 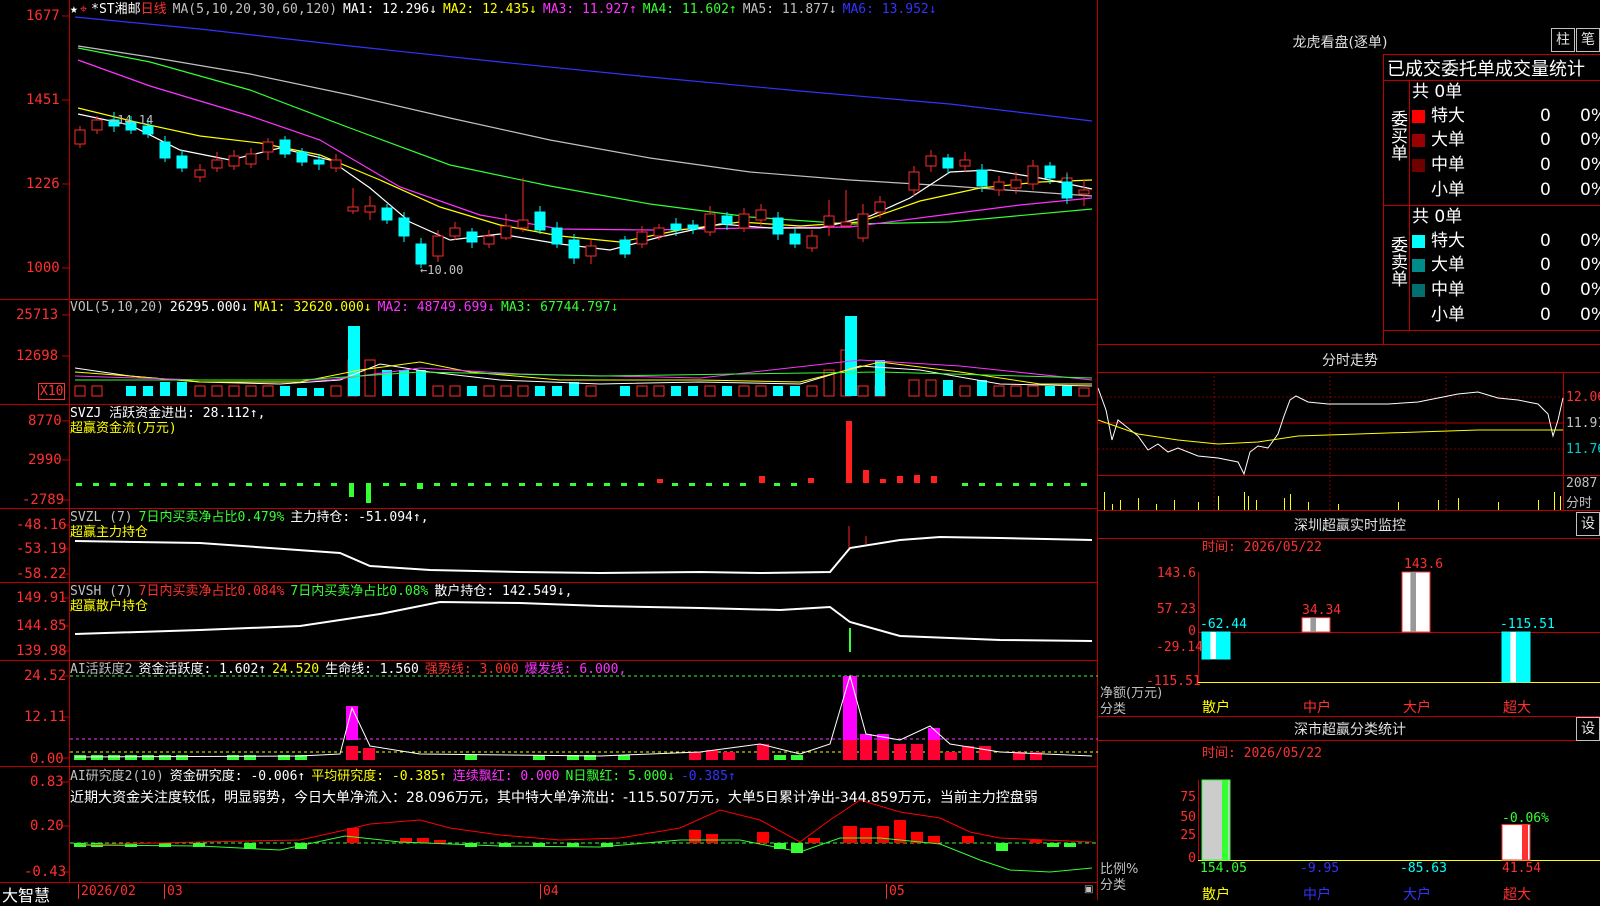 What do you see at coordinates (1418, 165) in the screenshot?
I see `buy-m-swatch` at bounding box center [1418, 165].